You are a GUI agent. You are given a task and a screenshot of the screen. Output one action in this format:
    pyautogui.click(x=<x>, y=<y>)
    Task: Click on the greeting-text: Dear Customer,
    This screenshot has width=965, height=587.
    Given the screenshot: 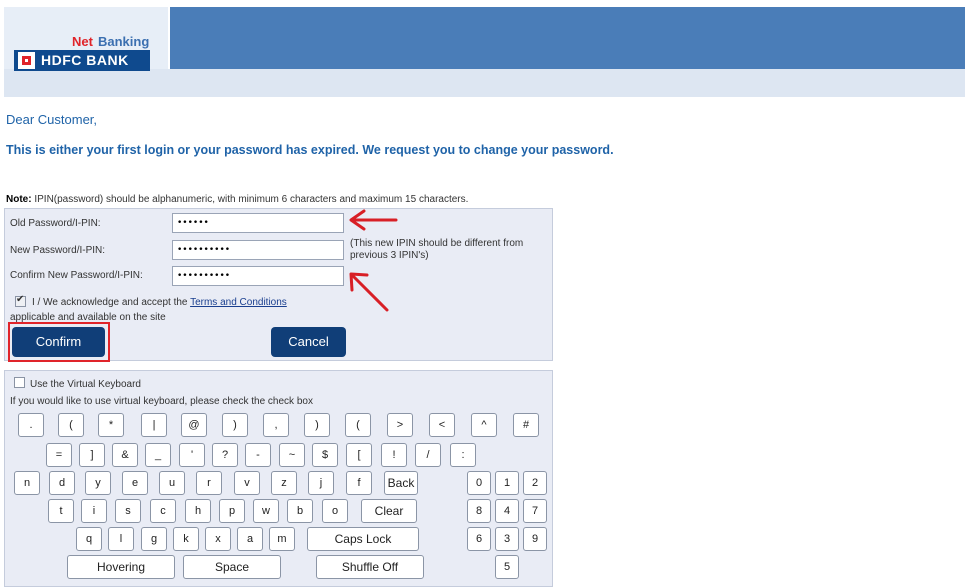 What is the action you would take?
    pyautogui.click(x=52, y=119)
    